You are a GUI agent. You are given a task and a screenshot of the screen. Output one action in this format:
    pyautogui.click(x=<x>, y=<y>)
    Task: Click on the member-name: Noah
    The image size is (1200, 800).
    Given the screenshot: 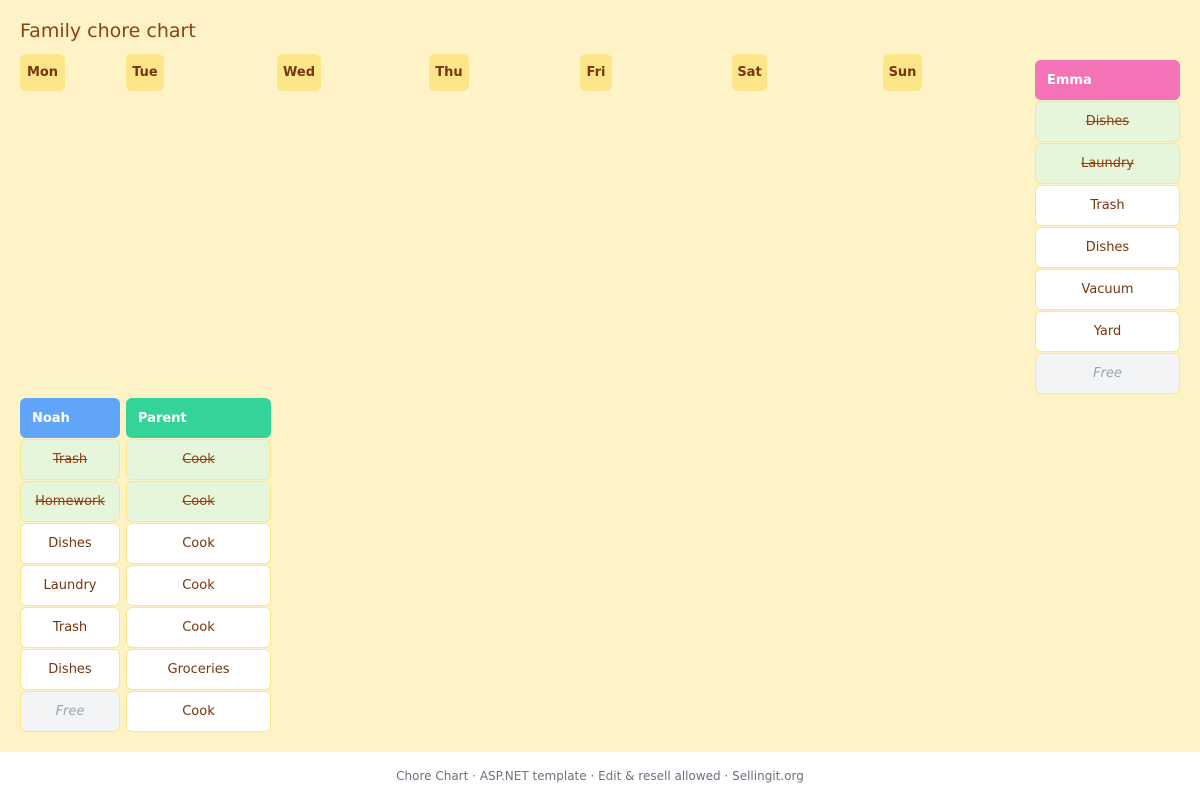 What is the action you would take?
    pyautogui.click(x=51, y=418)
    